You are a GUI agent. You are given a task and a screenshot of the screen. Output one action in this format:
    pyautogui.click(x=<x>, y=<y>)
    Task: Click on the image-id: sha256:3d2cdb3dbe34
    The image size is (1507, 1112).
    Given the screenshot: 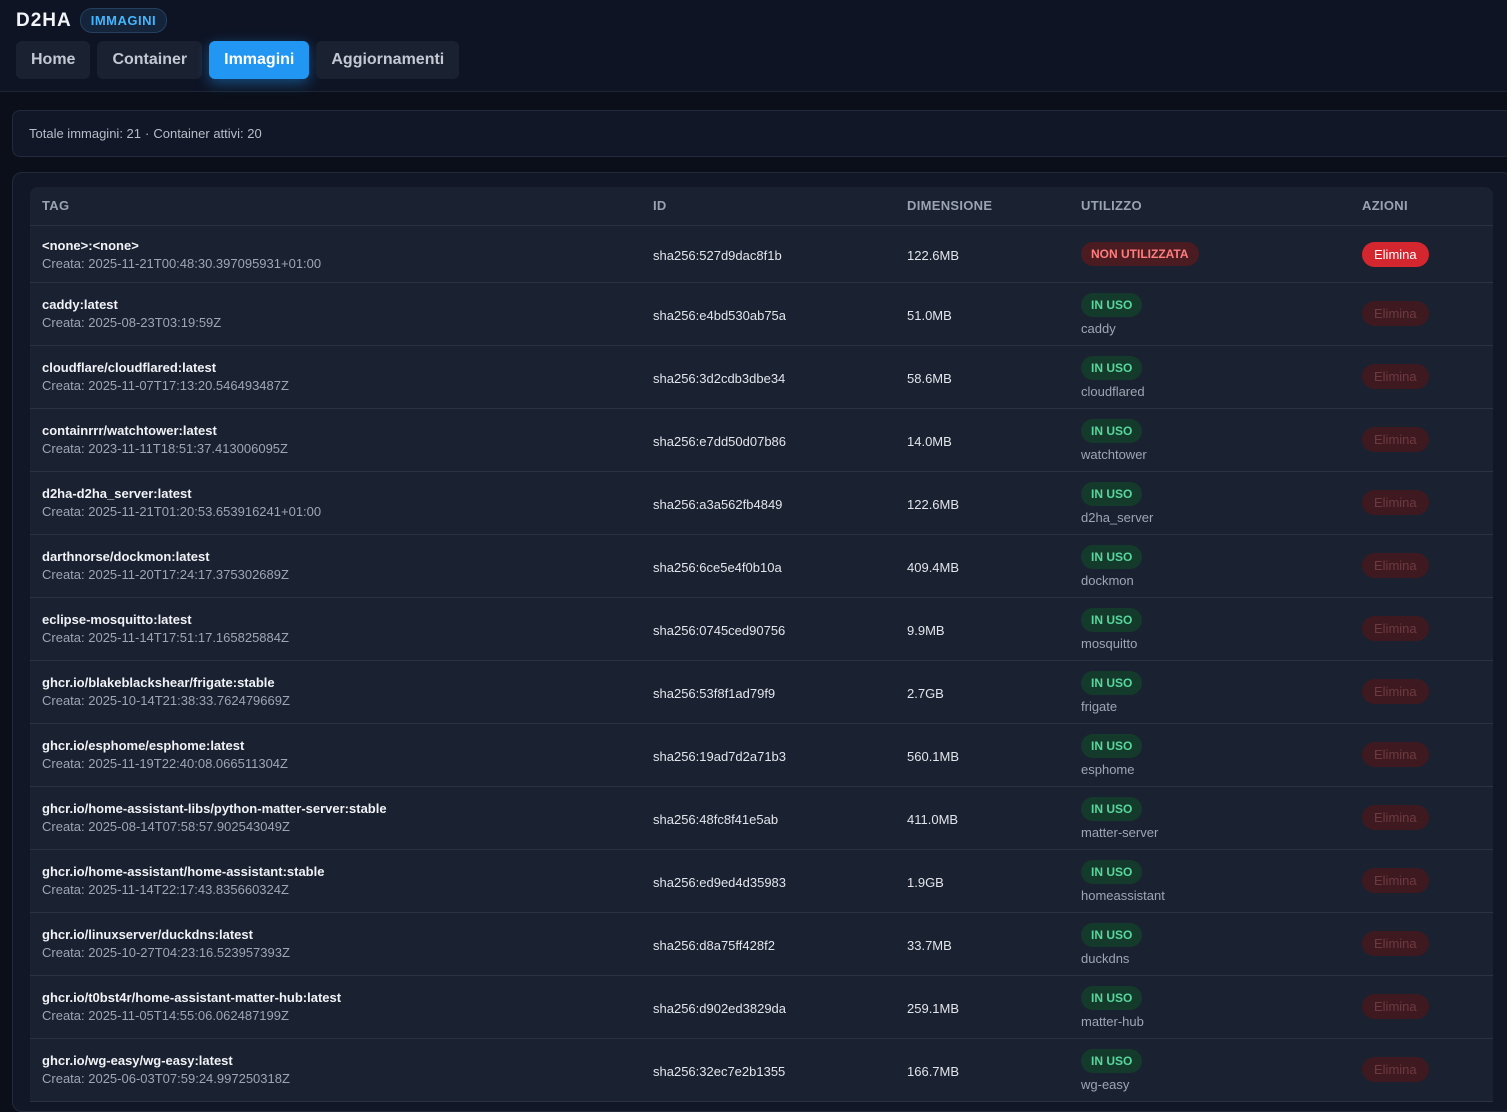 What is the action you would take?
    pyautogui.click(x=719, y=378)
    